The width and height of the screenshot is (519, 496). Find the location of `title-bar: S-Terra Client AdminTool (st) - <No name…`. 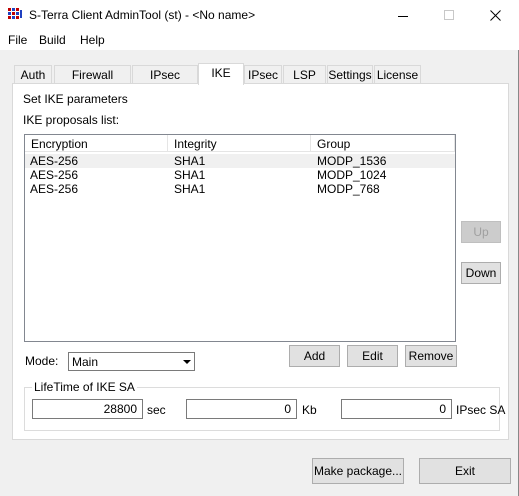

title-bar: S-Terra Client AdminTool (st) - <No name… is located at coordinates (259, 15).